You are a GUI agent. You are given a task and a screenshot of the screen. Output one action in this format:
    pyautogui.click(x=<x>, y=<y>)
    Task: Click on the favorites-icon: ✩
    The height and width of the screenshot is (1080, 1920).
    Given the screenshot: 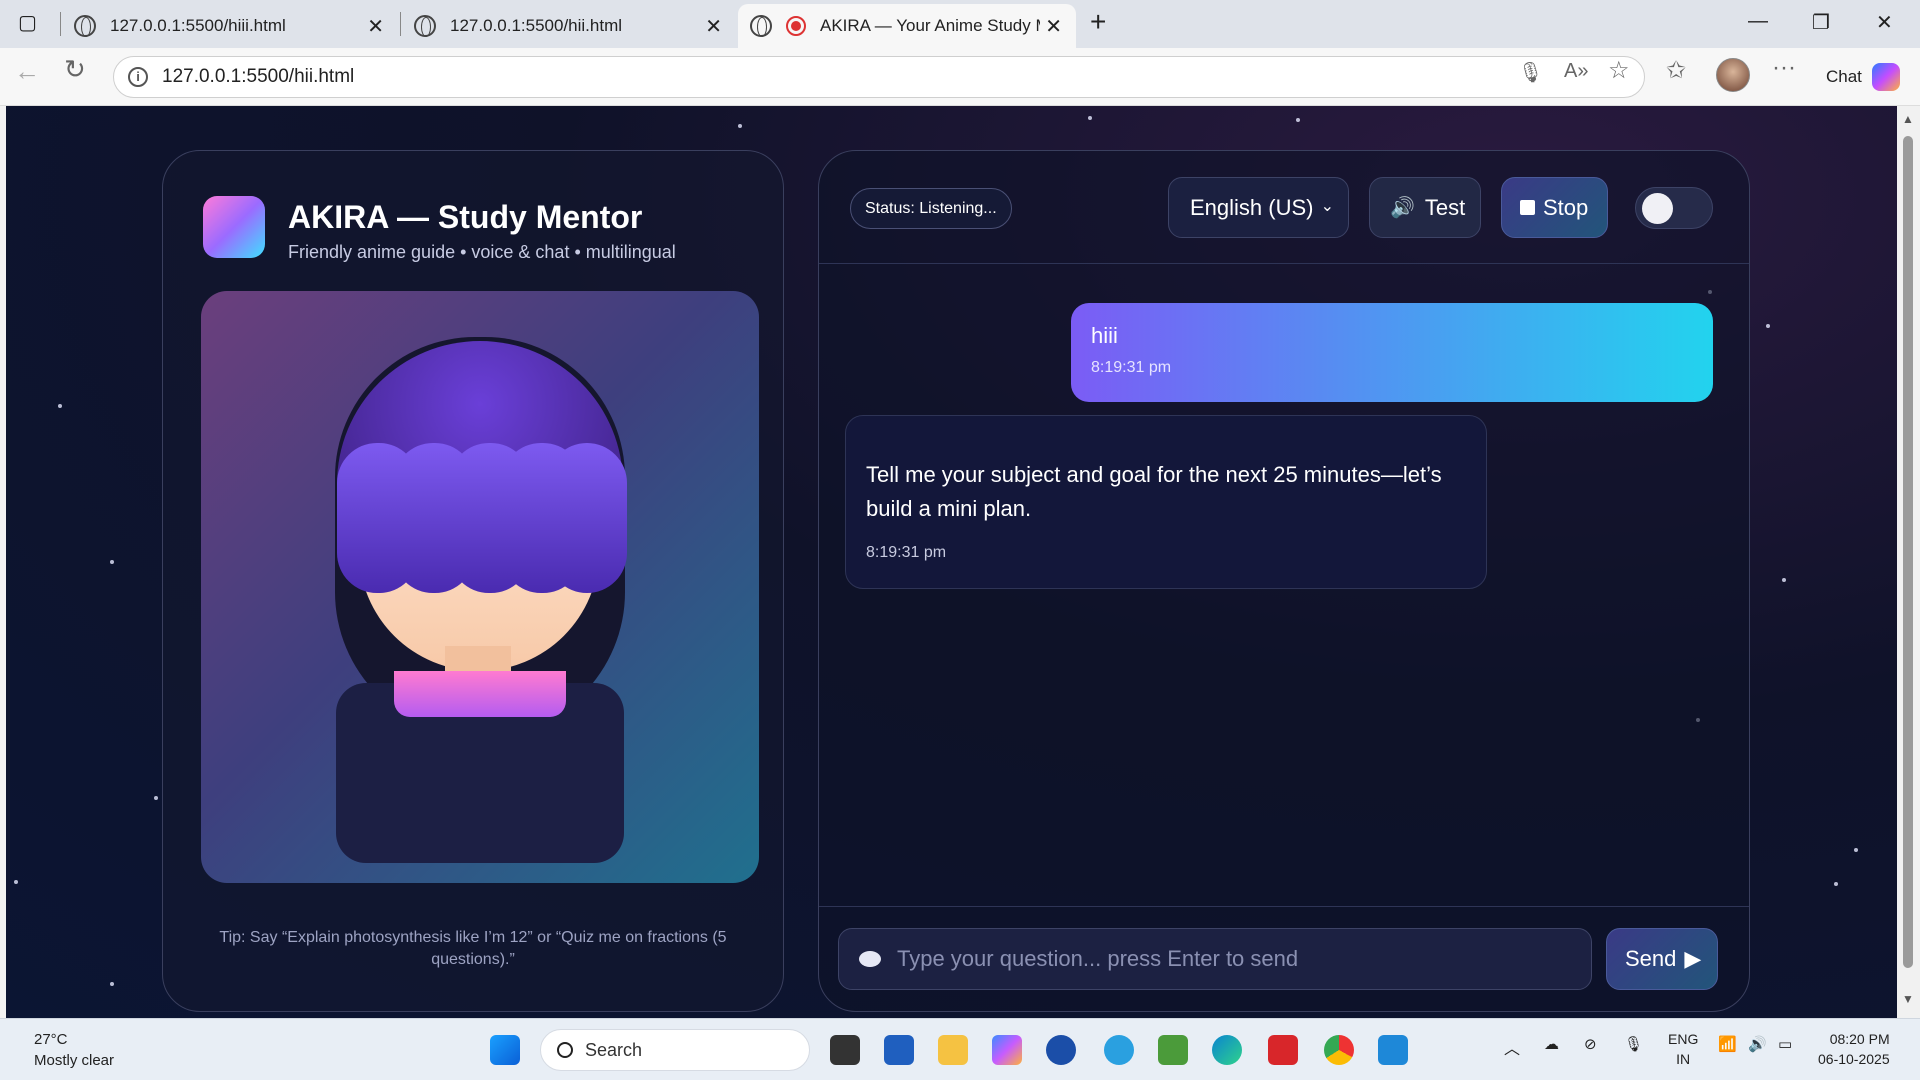 What is the action you would take?
    pyautogui.click(x=1676, y=70)
    